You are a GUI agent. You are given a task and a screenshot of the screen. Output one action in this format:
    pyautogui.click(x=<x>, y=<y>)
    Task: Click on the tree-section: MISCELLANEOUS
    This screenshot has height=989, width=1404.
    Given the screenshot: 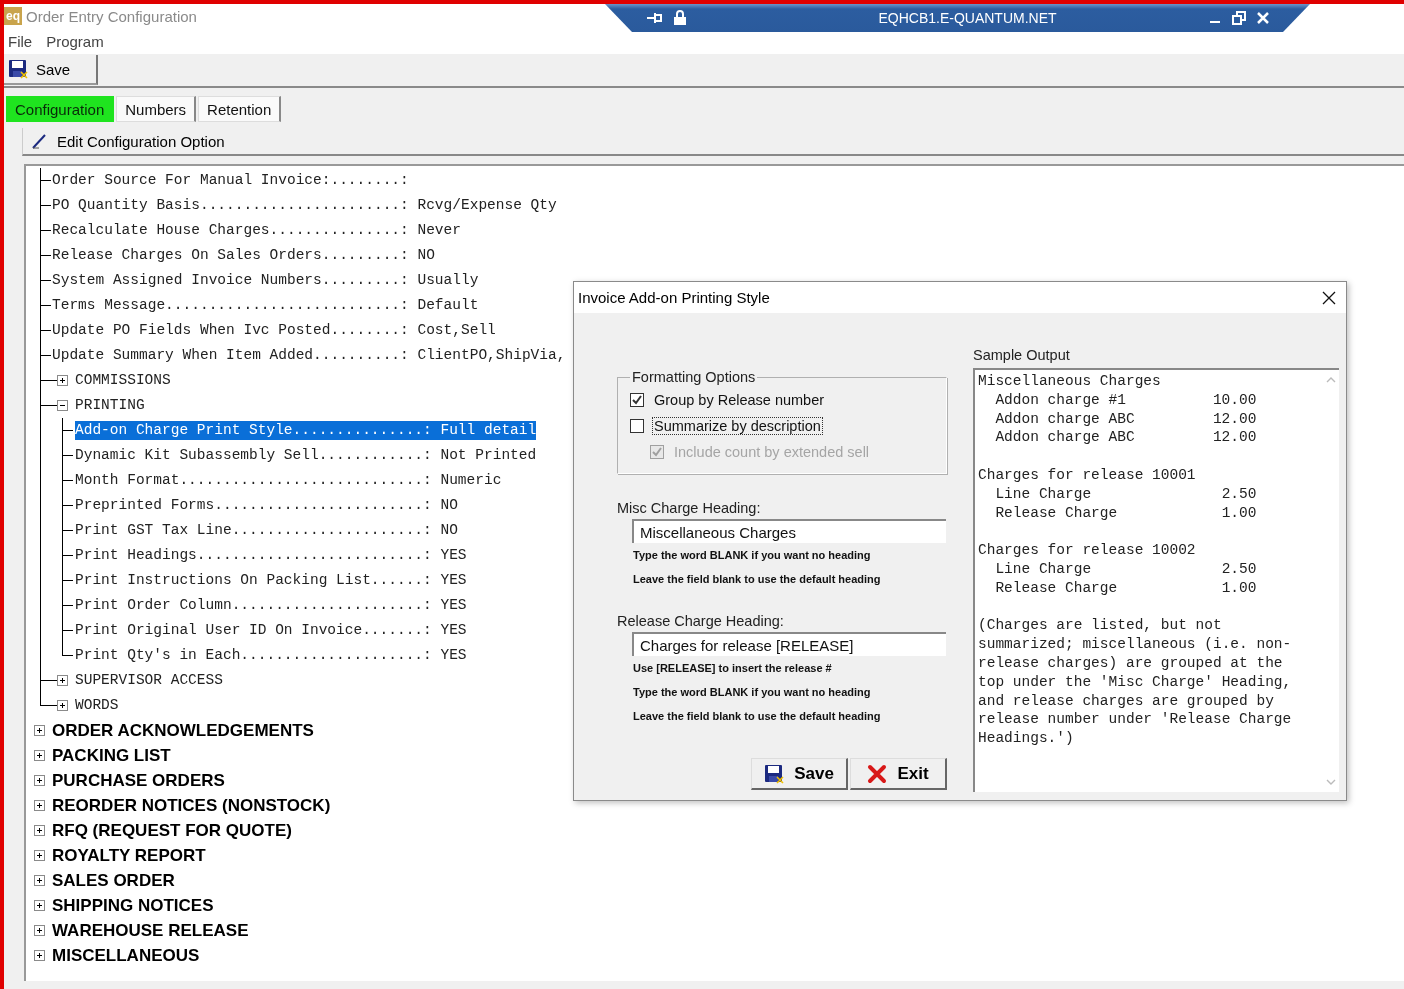 What is the action you would take?
    pyautogui.click(x=126, y=955)
    